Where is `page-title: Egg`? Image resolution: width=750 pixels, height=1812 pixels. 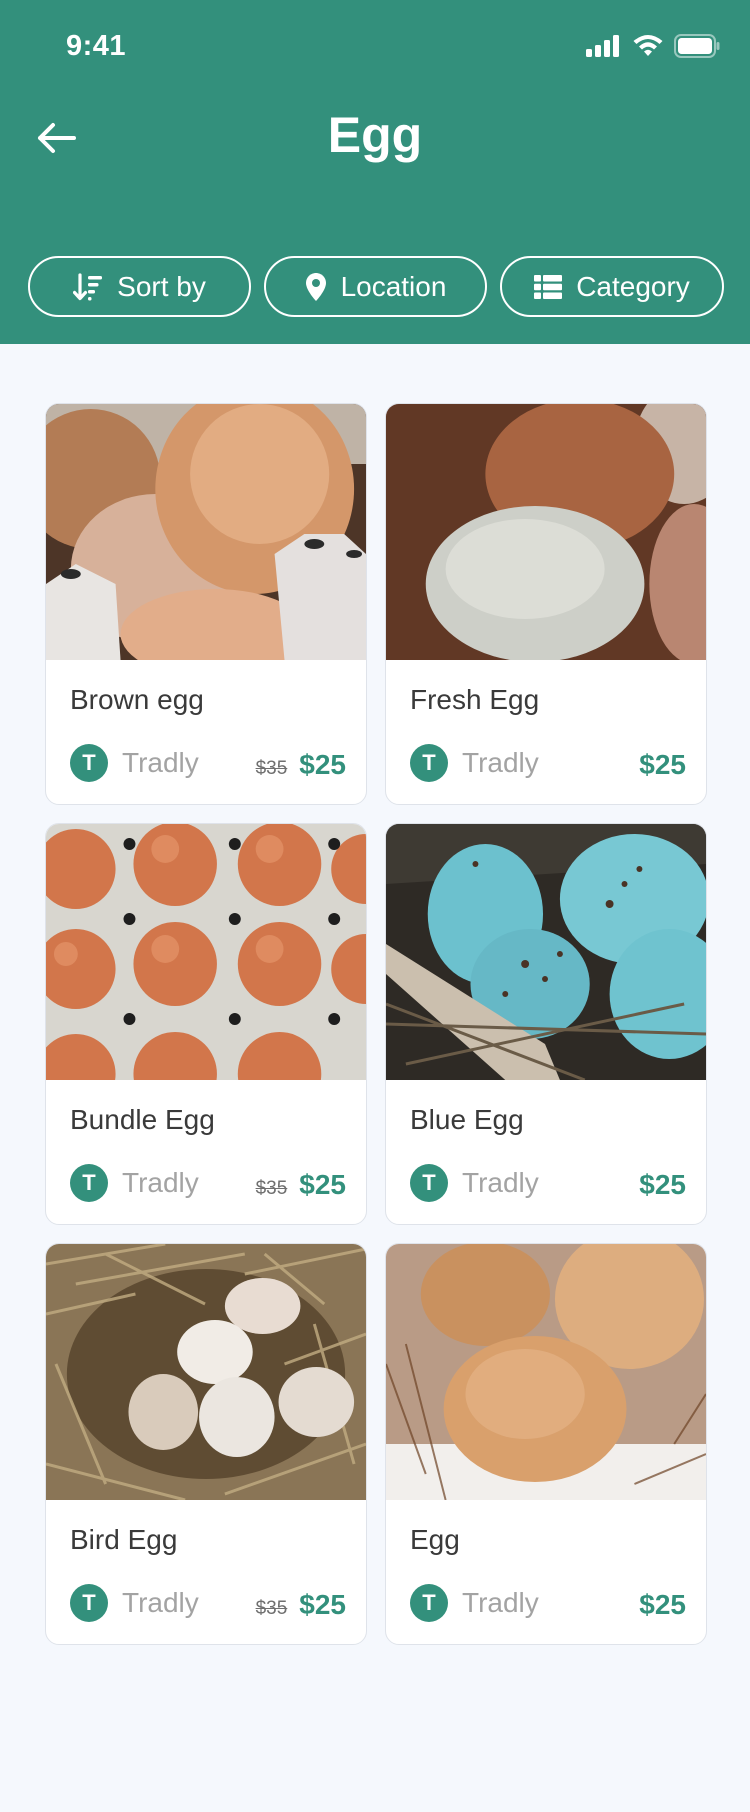
page-title: Egg is located at coordinates (375, 135).